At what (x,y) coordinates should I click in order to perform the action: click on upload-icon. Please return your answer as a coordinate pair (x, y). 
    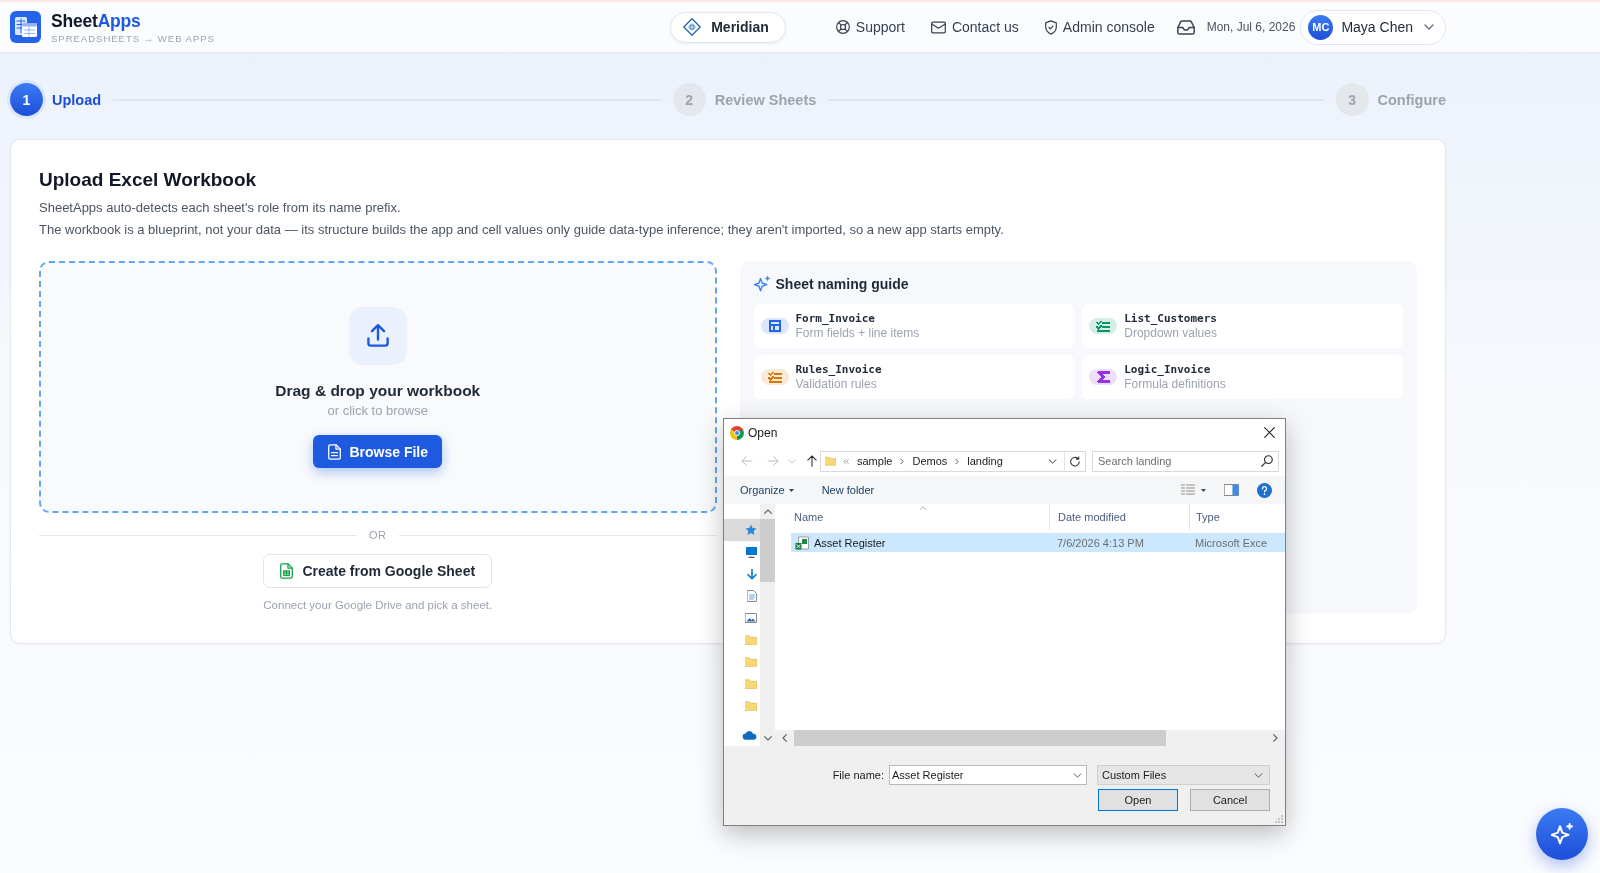
    Looking at the image, I should click on (377, 336).